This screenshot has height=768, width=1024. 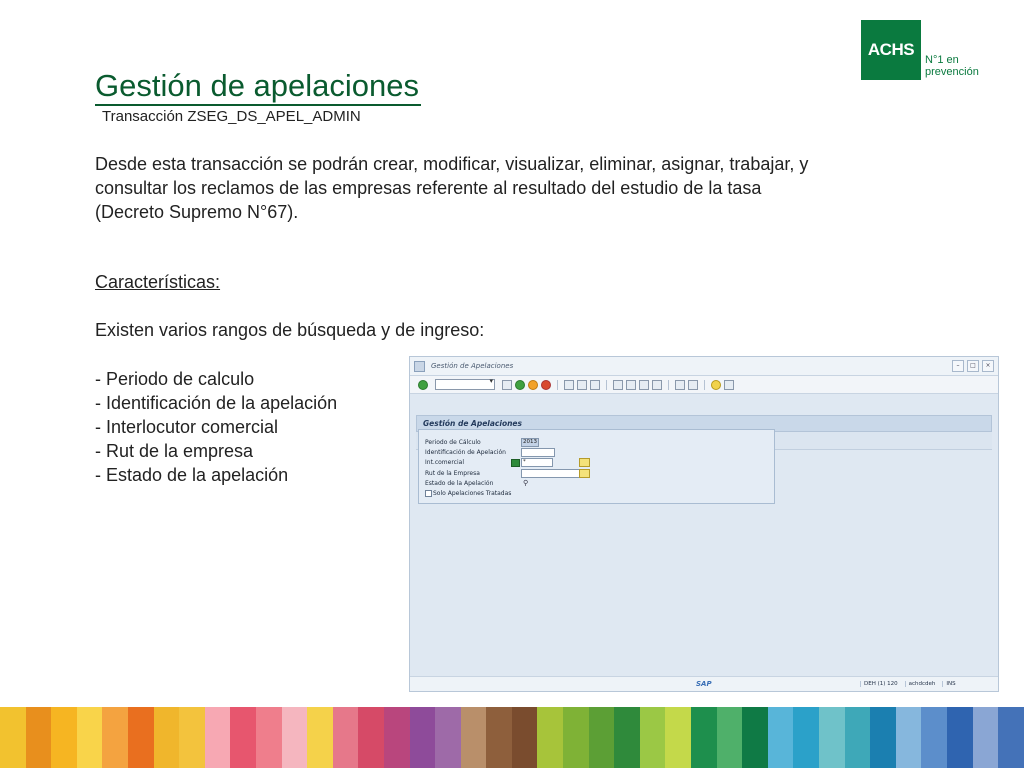 What do you see at coordinates (258, 87) in the screenshot?
I see `slide-title: Gestión de apelaciones` at bounding box center [258, 87].